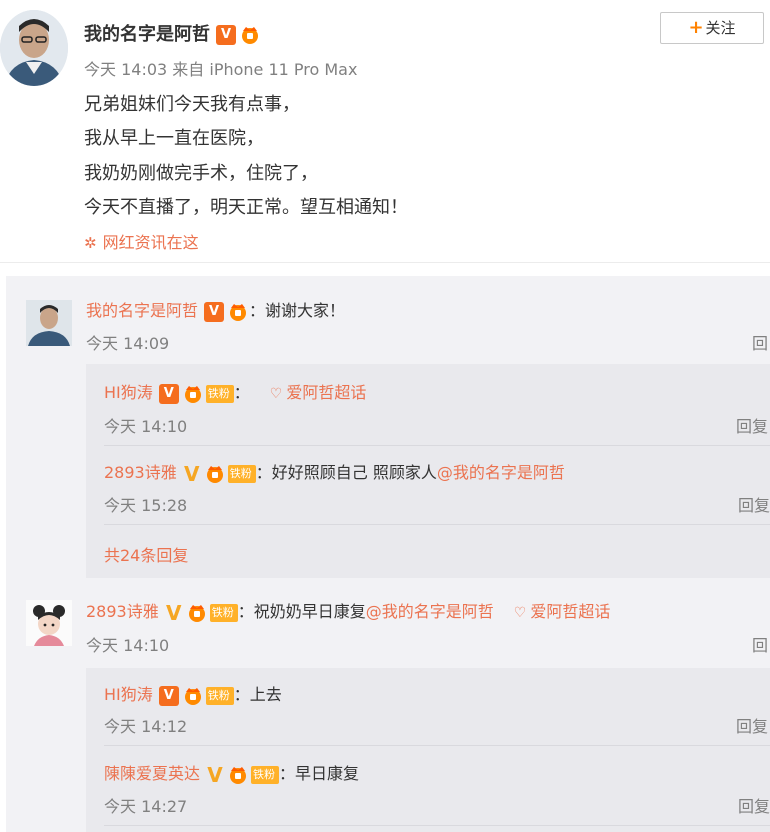  What do you see at coordinates (122, 611) in the screenshot?
I see `comment-username: 2893诗雅` at bounding box center [122, 611].